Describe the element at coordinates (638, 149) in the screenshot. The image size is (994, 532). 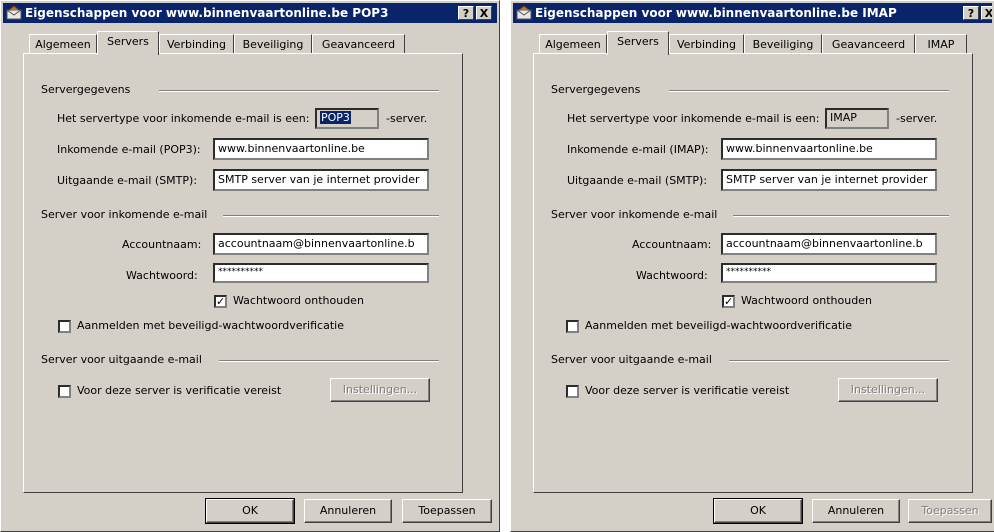
I see `incoming-mail-label: Inkomende e-mail (IMAP):` at that location.